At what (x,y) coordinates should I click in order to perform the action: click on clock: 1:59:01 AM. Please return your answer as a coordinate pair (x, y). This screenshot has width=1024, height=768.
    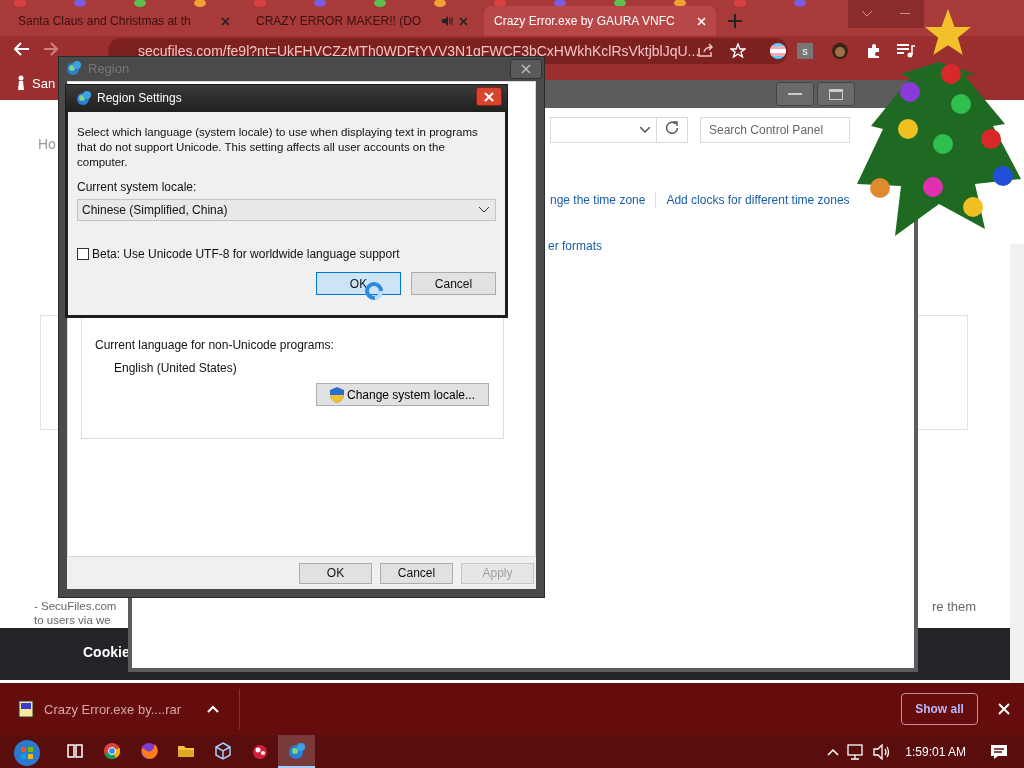
    Looking at the image, I should click on (935, 751).